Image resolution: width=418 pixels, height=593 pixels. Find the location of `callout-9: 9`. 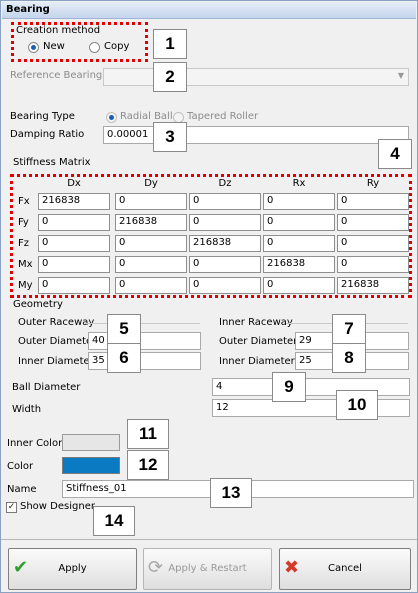

callout-9: 9 is located at coordinates (289, 387).